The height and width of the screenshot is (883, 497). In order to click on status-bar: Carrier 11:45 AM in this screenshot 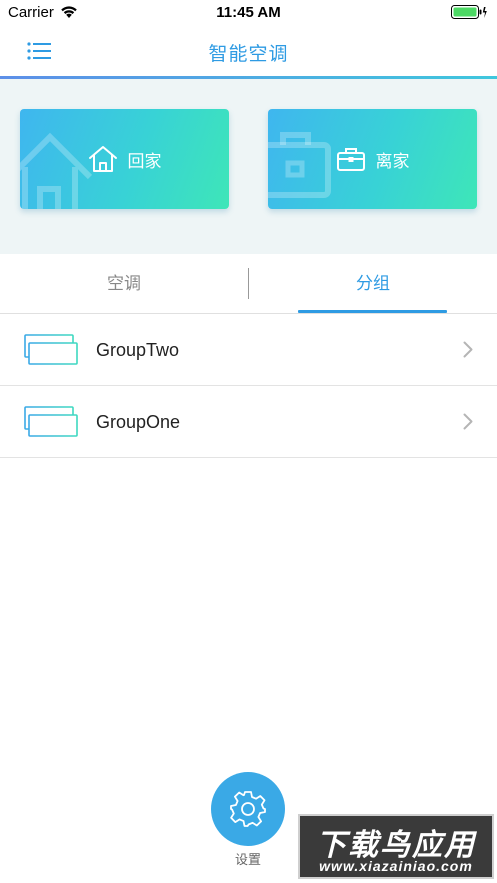, I will do `click(248, 13)`.